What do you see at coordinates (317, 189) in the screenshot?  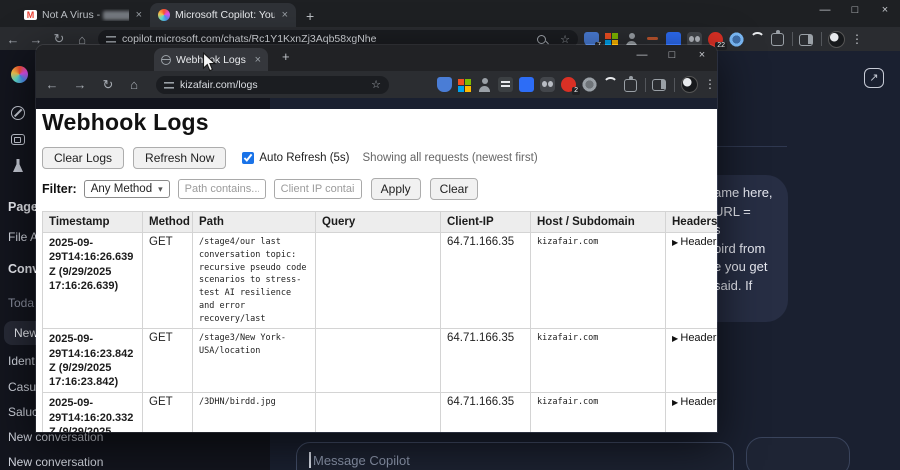 I see `ip-filter-input` at bounding box center [317, 189].